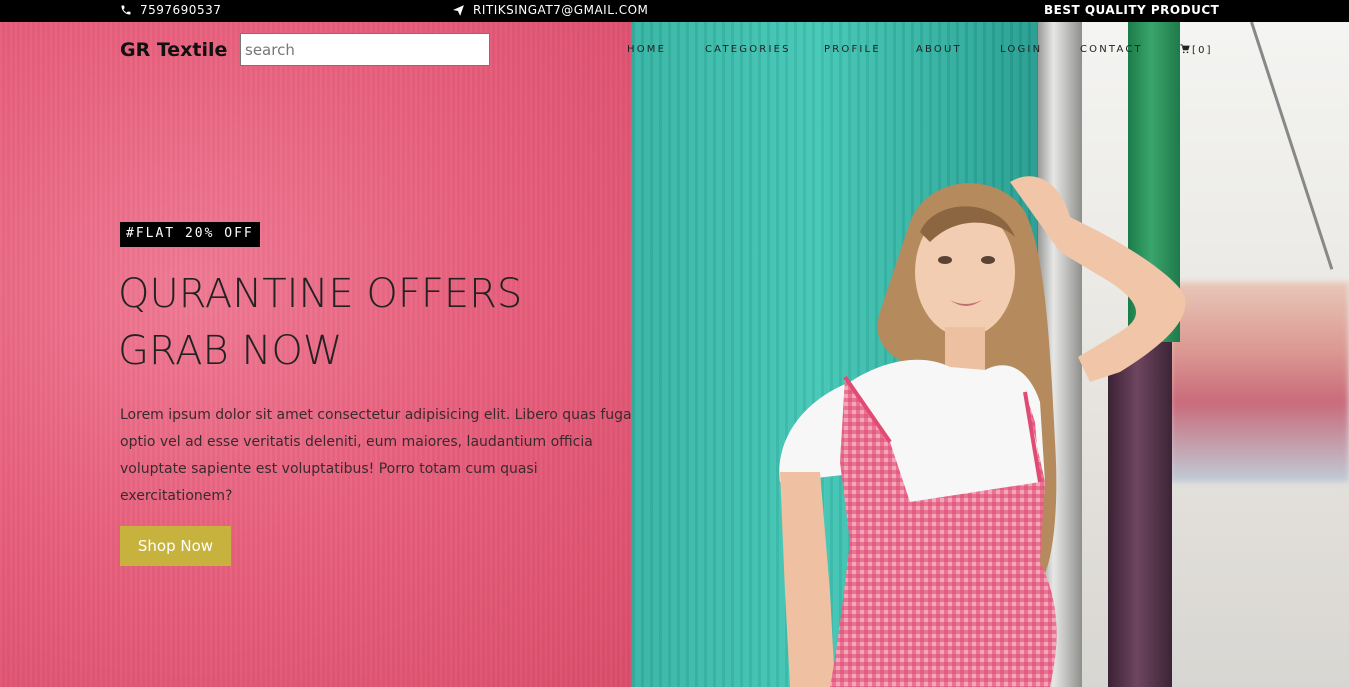 The width and height of the screenshot is (1349, 687). What do you see at coordinates (748, 49) in the screenshot?
I see `nav-categories: CATEGORIES` at bounding box center [748, 49].